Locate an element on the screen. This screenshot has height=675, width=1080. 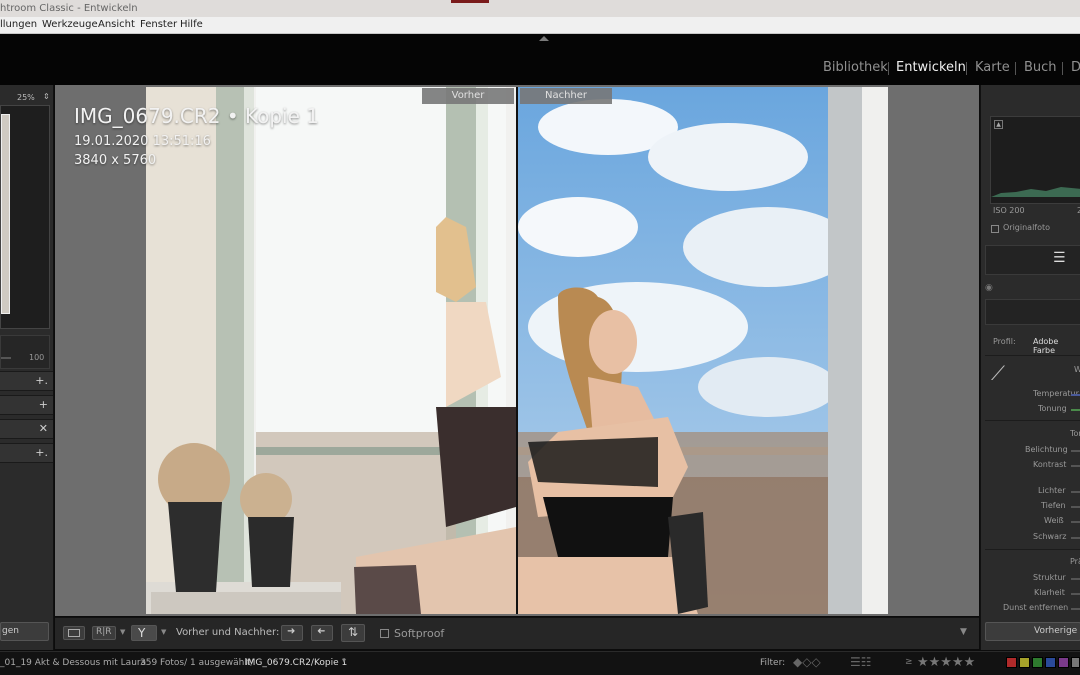
clarity-label: Klarheit is located at coordinates (1049, 592).